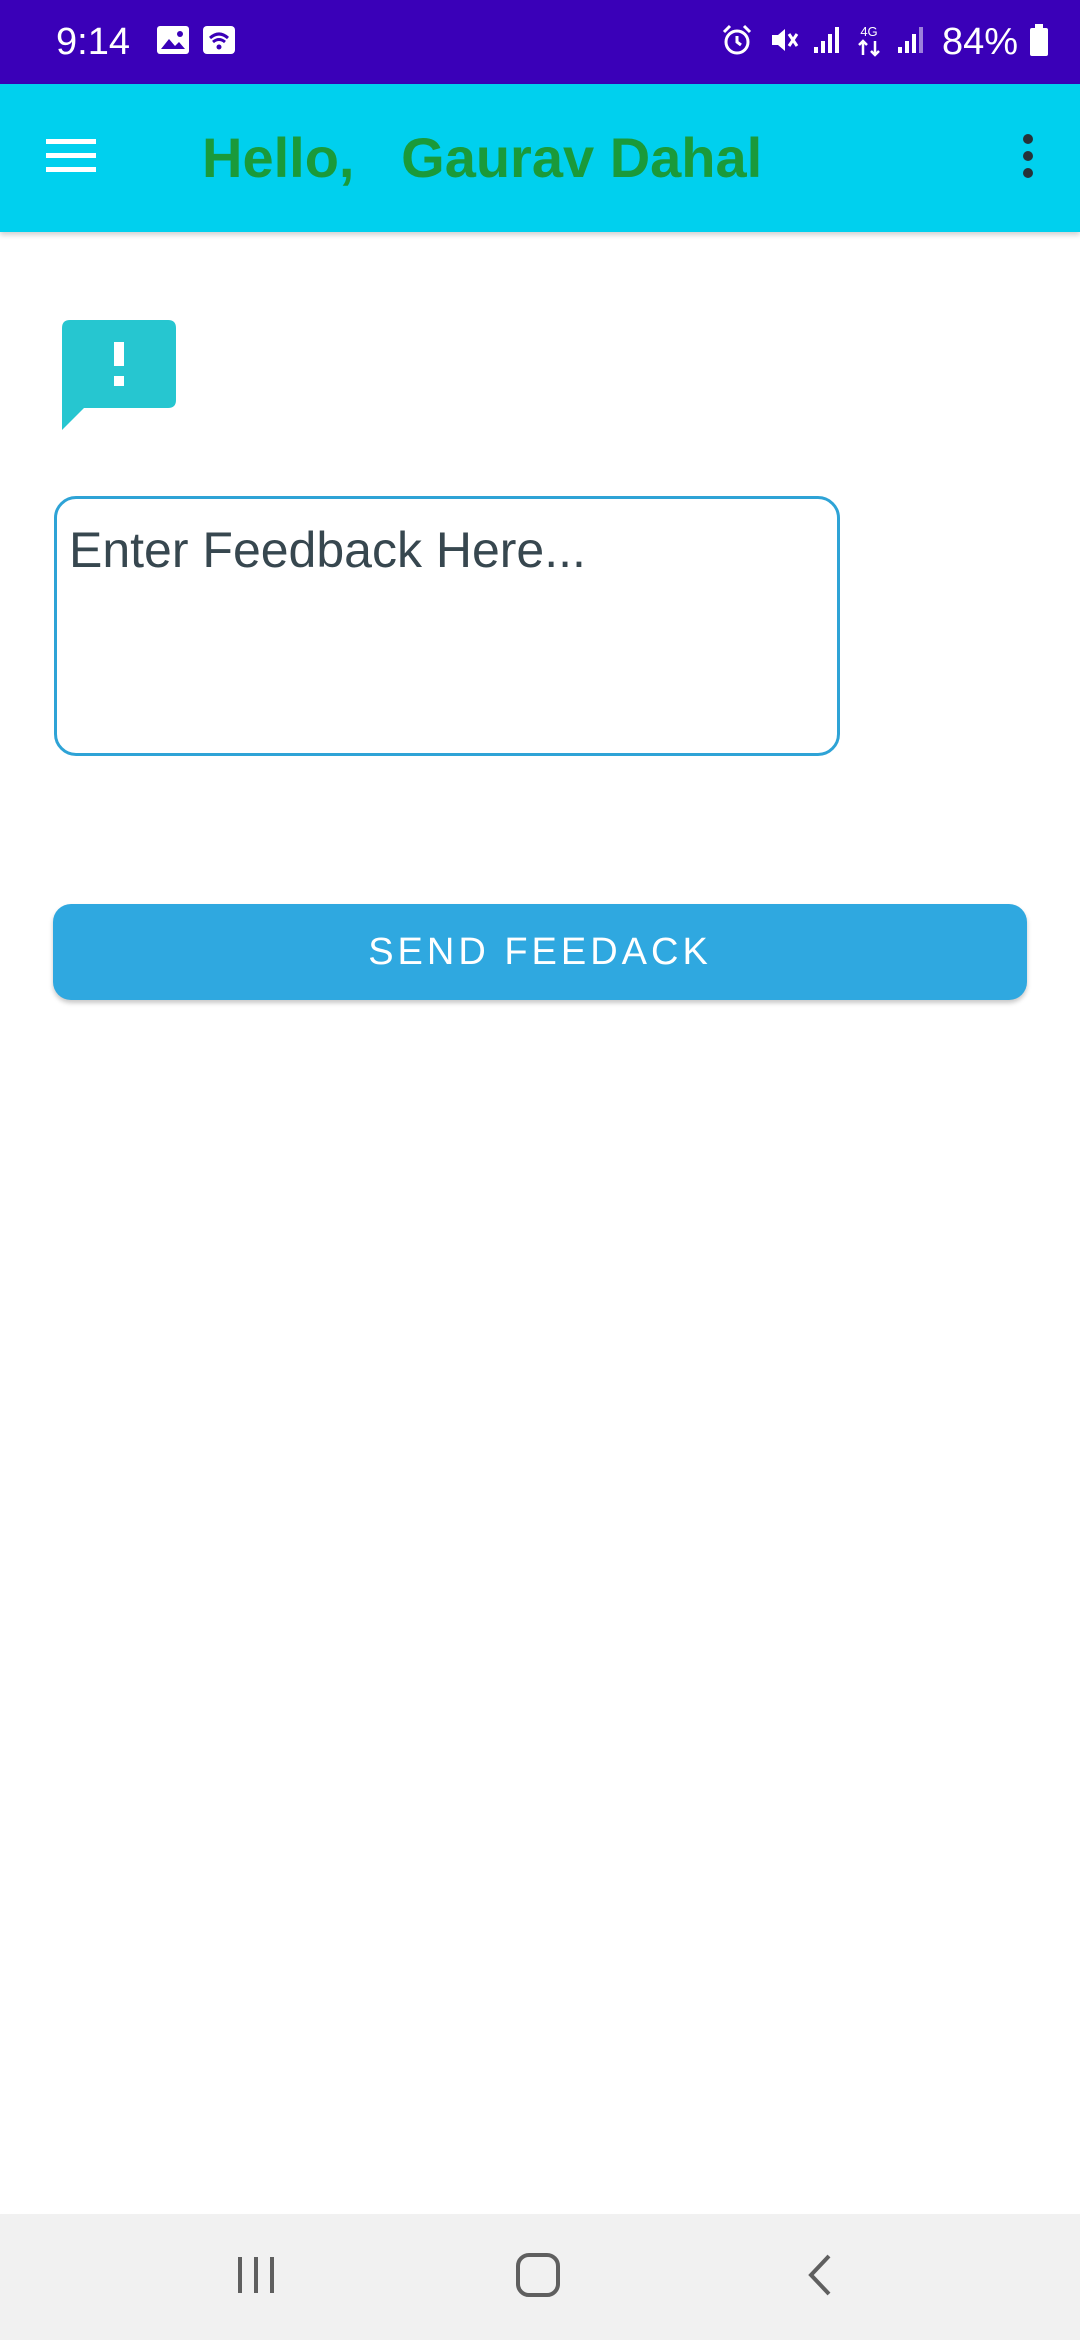 Image resolution: width=1080 pixels, height=2340 pixels. What do you see at coordinates (827, 42) in the screenshot?
I see `signal-icon` at bounding box center [827, 42].